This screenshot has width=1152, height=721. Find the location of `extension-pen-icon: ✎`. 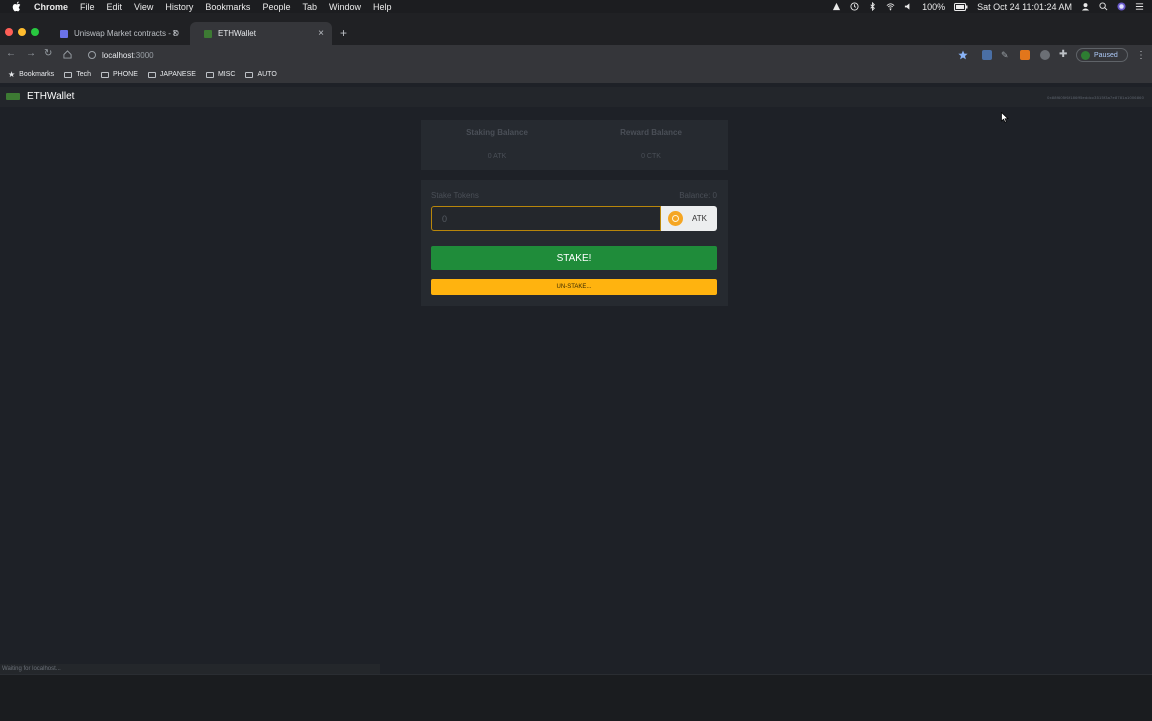

extension-pen-icon: ✎ is located at coordinates (1006, 55).